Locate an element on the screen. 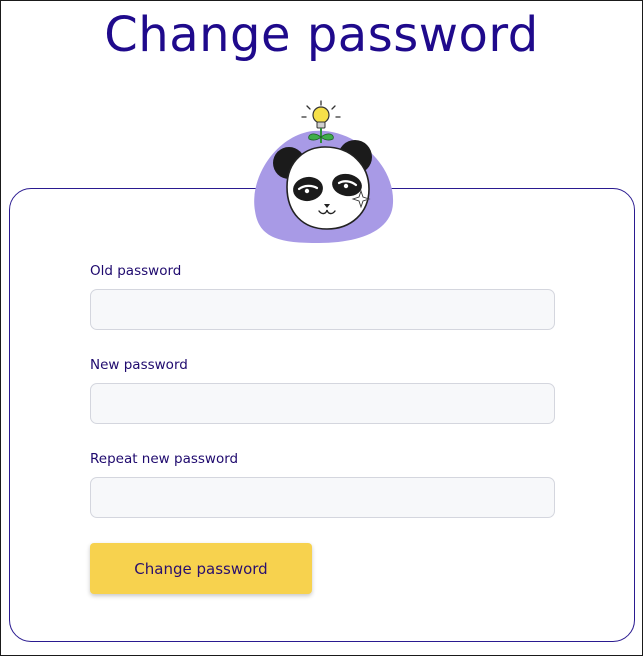 The width and height of the screenshot is (643, 656). old-password-input is located at coordinates (322, 309).